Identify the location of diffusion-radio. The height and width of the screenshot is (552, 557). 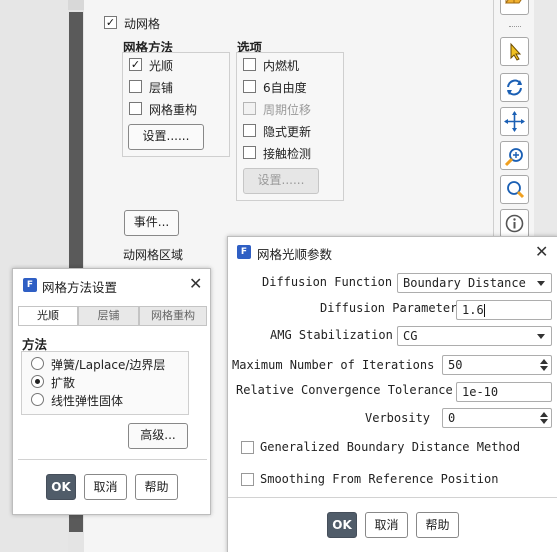
(37, 381).